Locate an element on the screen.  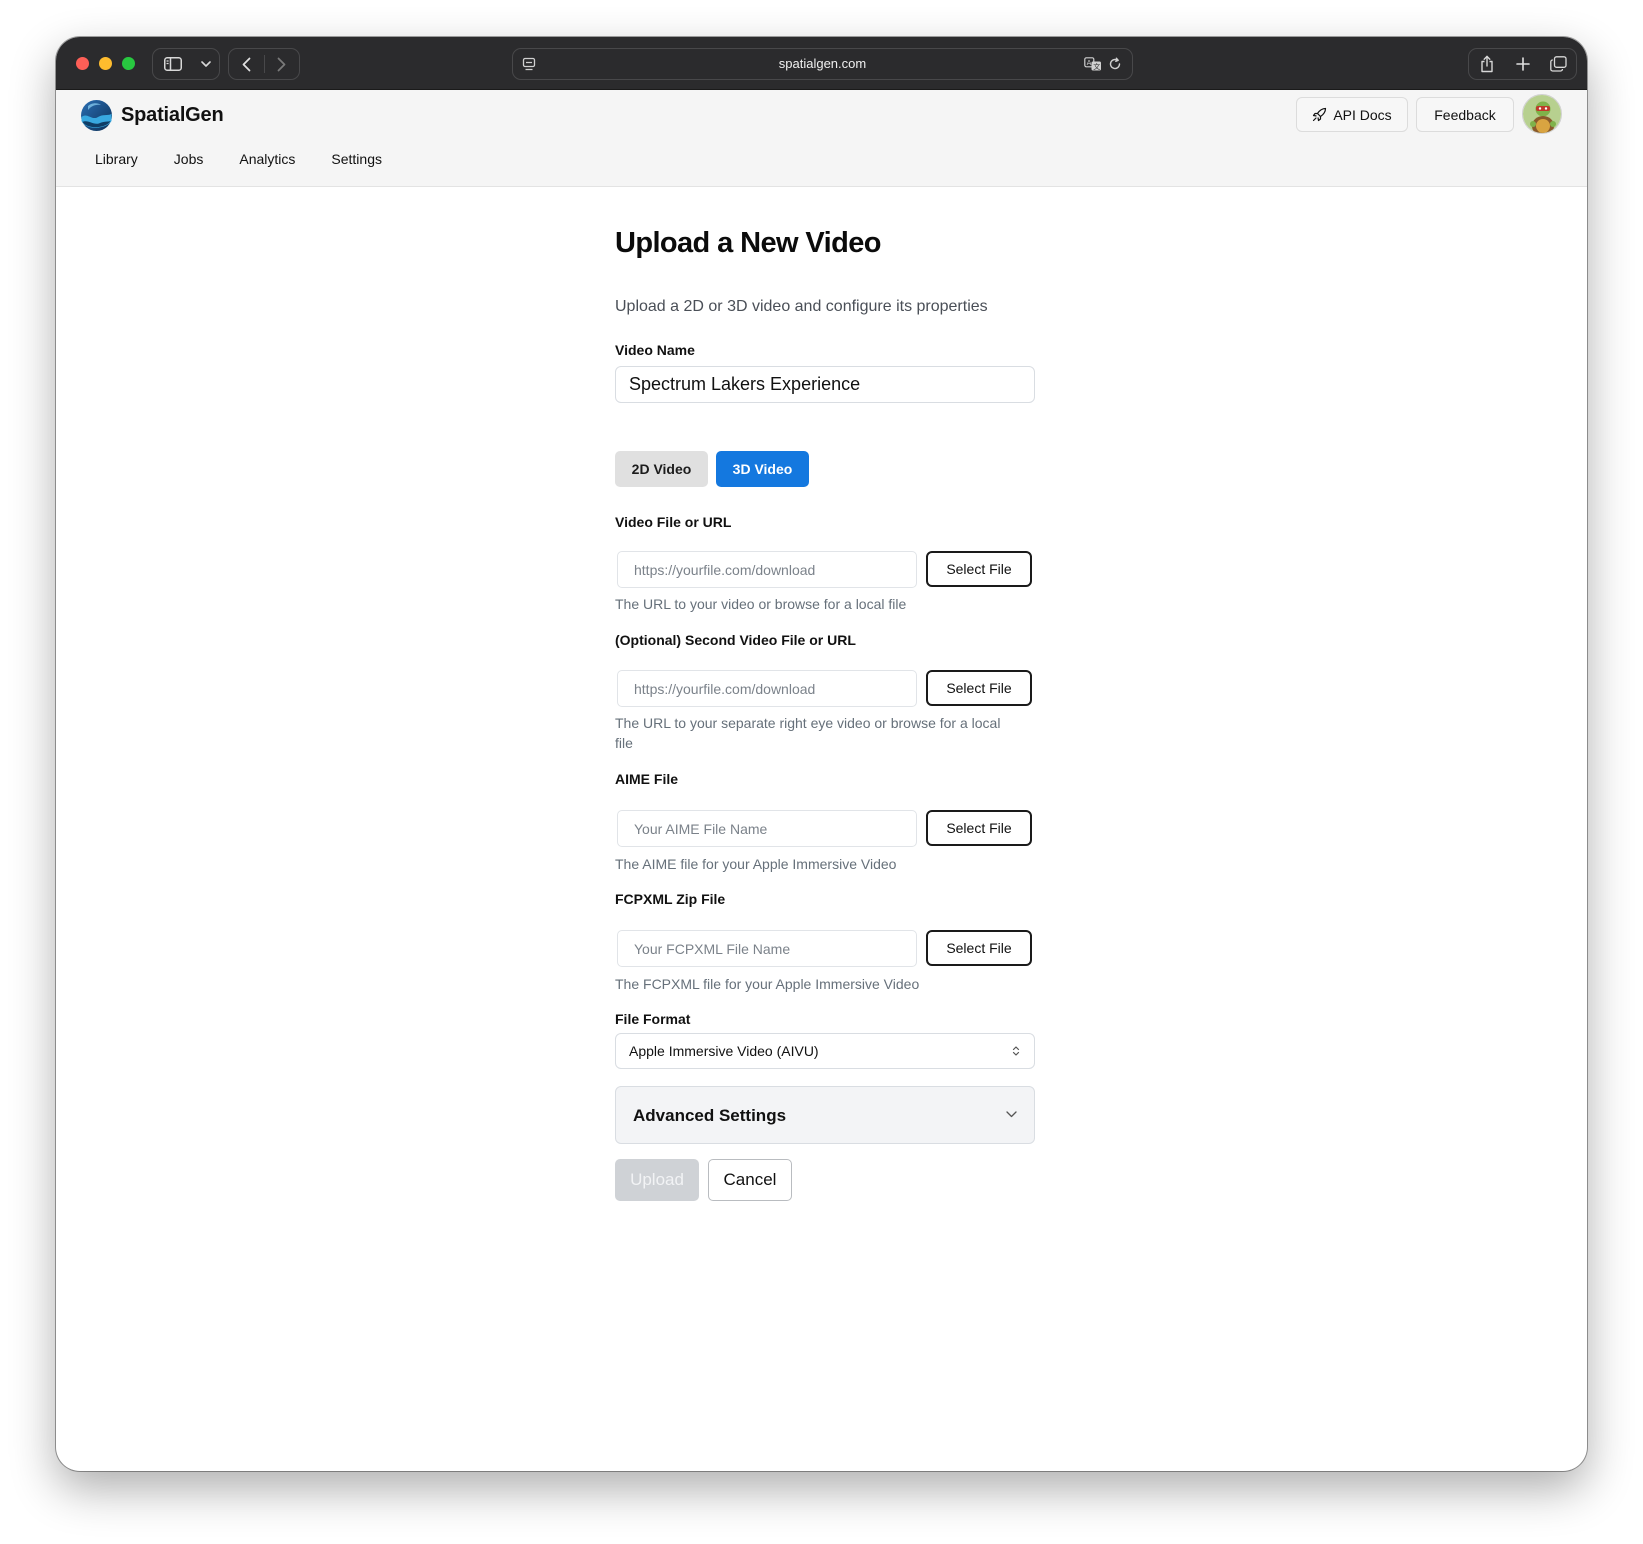
tab-overview-icon is located at coordinates (1558, 64).